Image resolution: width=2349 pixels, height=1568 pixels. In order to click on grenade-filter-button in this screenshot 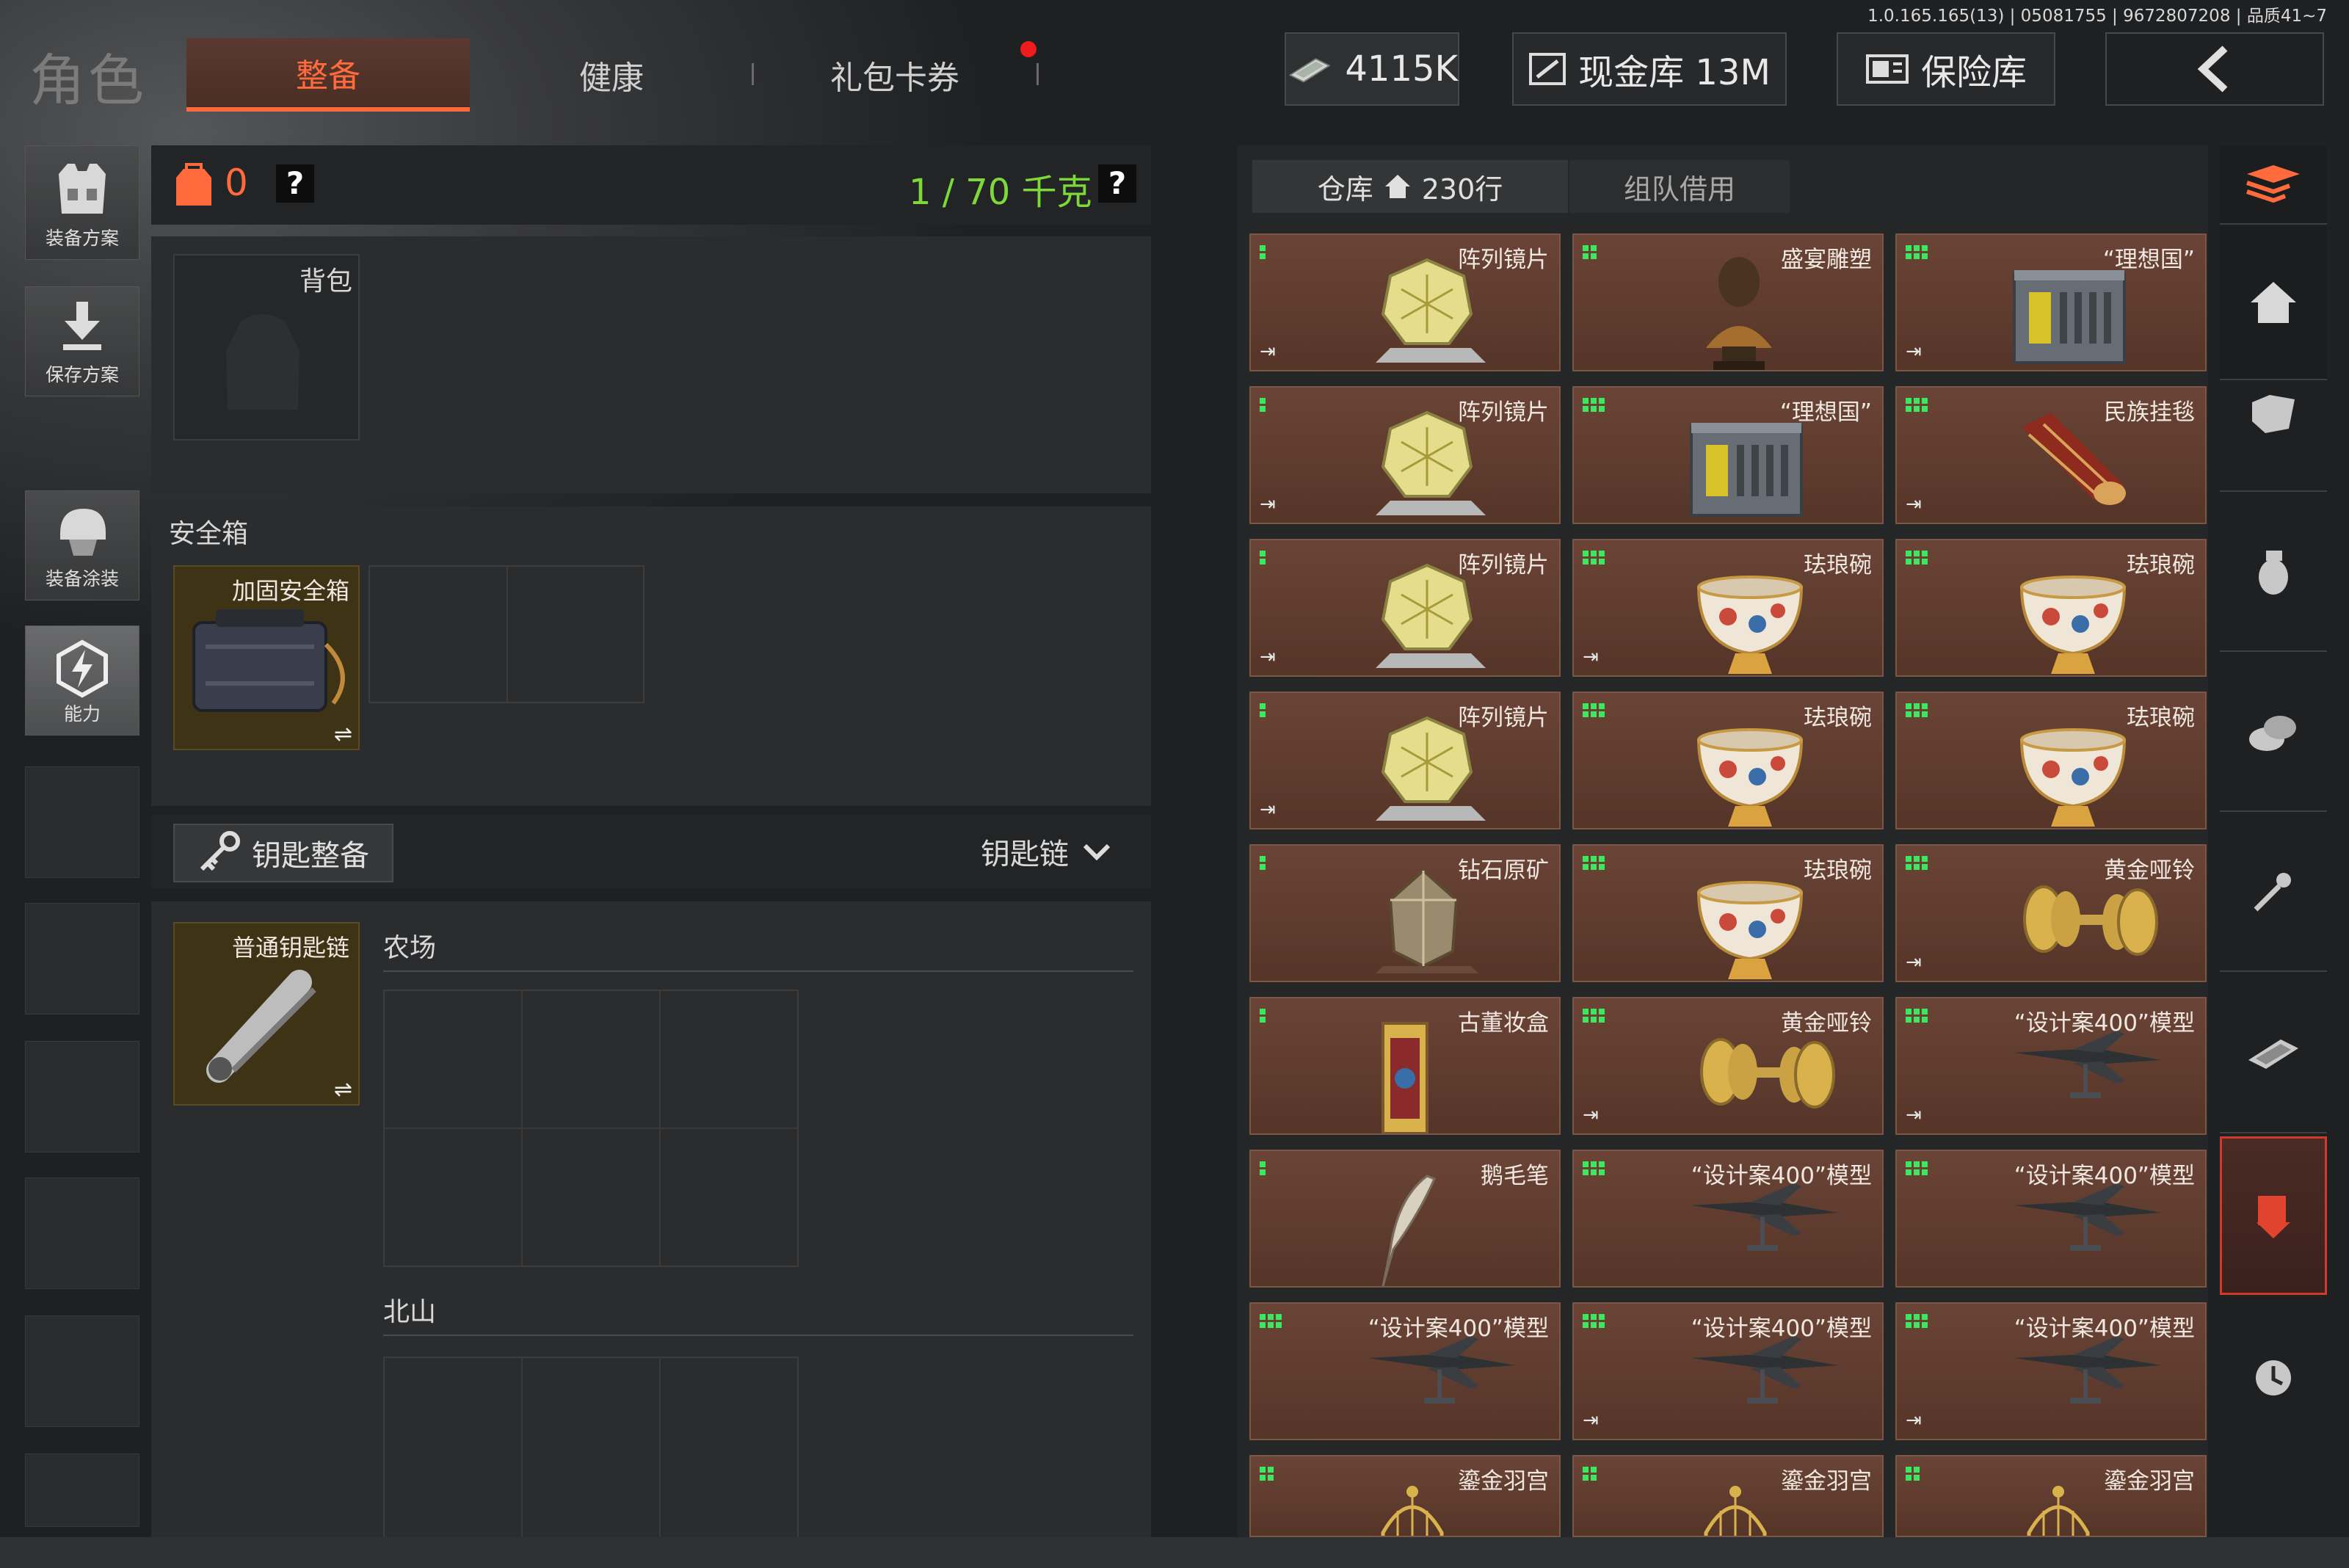, I will do `click(2273, 572)`.